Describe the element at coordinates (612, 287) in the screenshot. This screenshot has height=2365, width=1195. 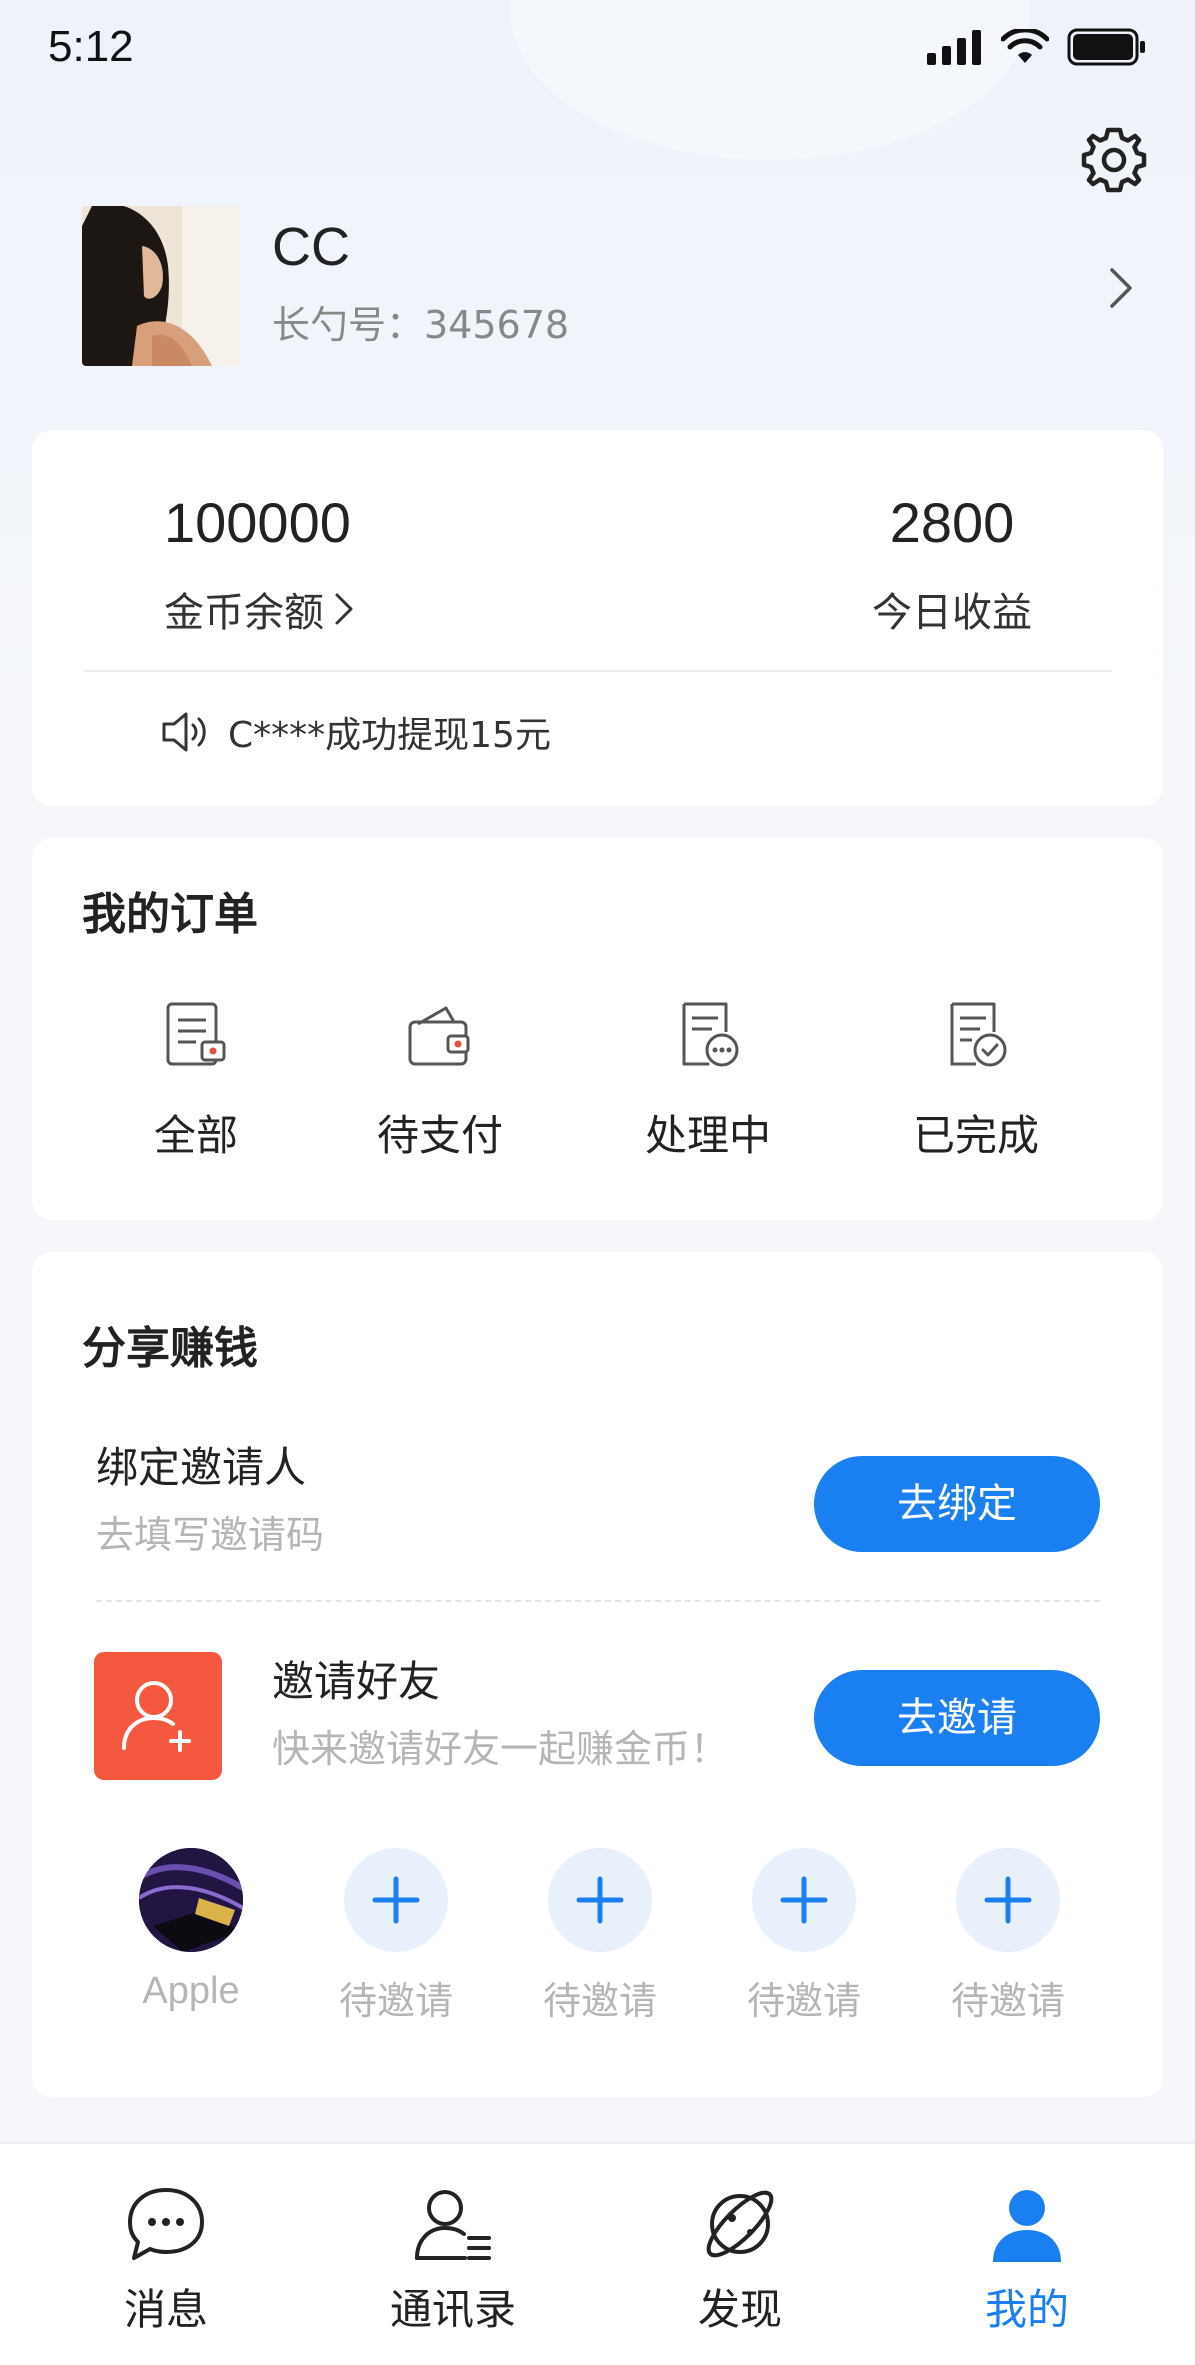
I see `profile-header: CC 长勺号：345678` at that location.